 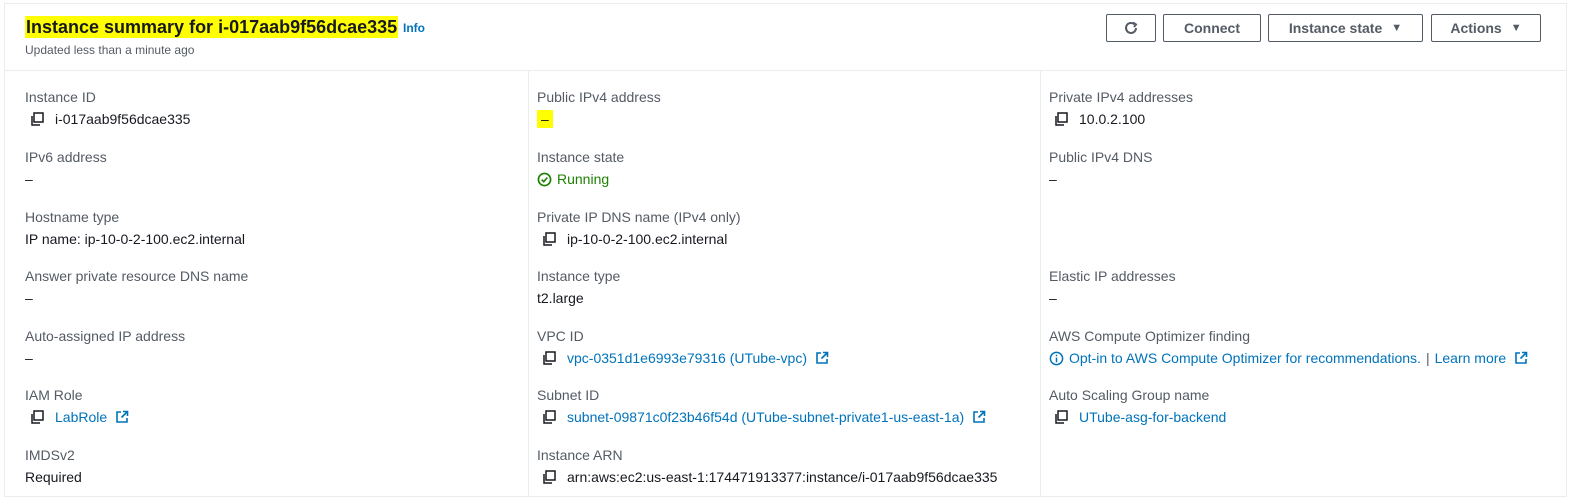 I want to click on field-label: Public IPv4 DNS, so click(x=1101, y=157).